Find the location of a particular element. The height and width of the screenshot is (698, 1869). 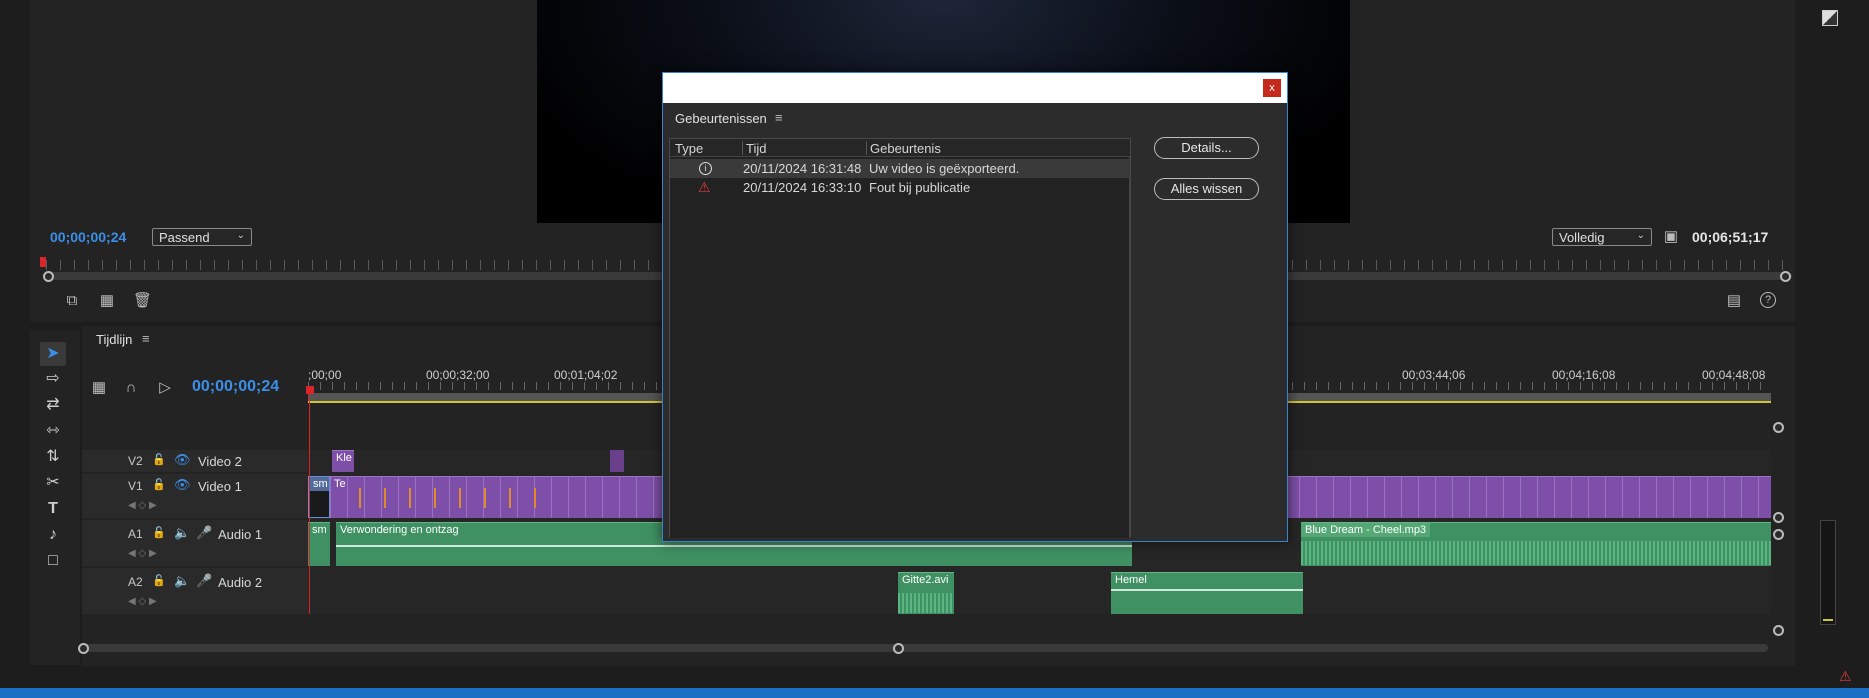

video-clip: sm is located at coordinates (319, 497).